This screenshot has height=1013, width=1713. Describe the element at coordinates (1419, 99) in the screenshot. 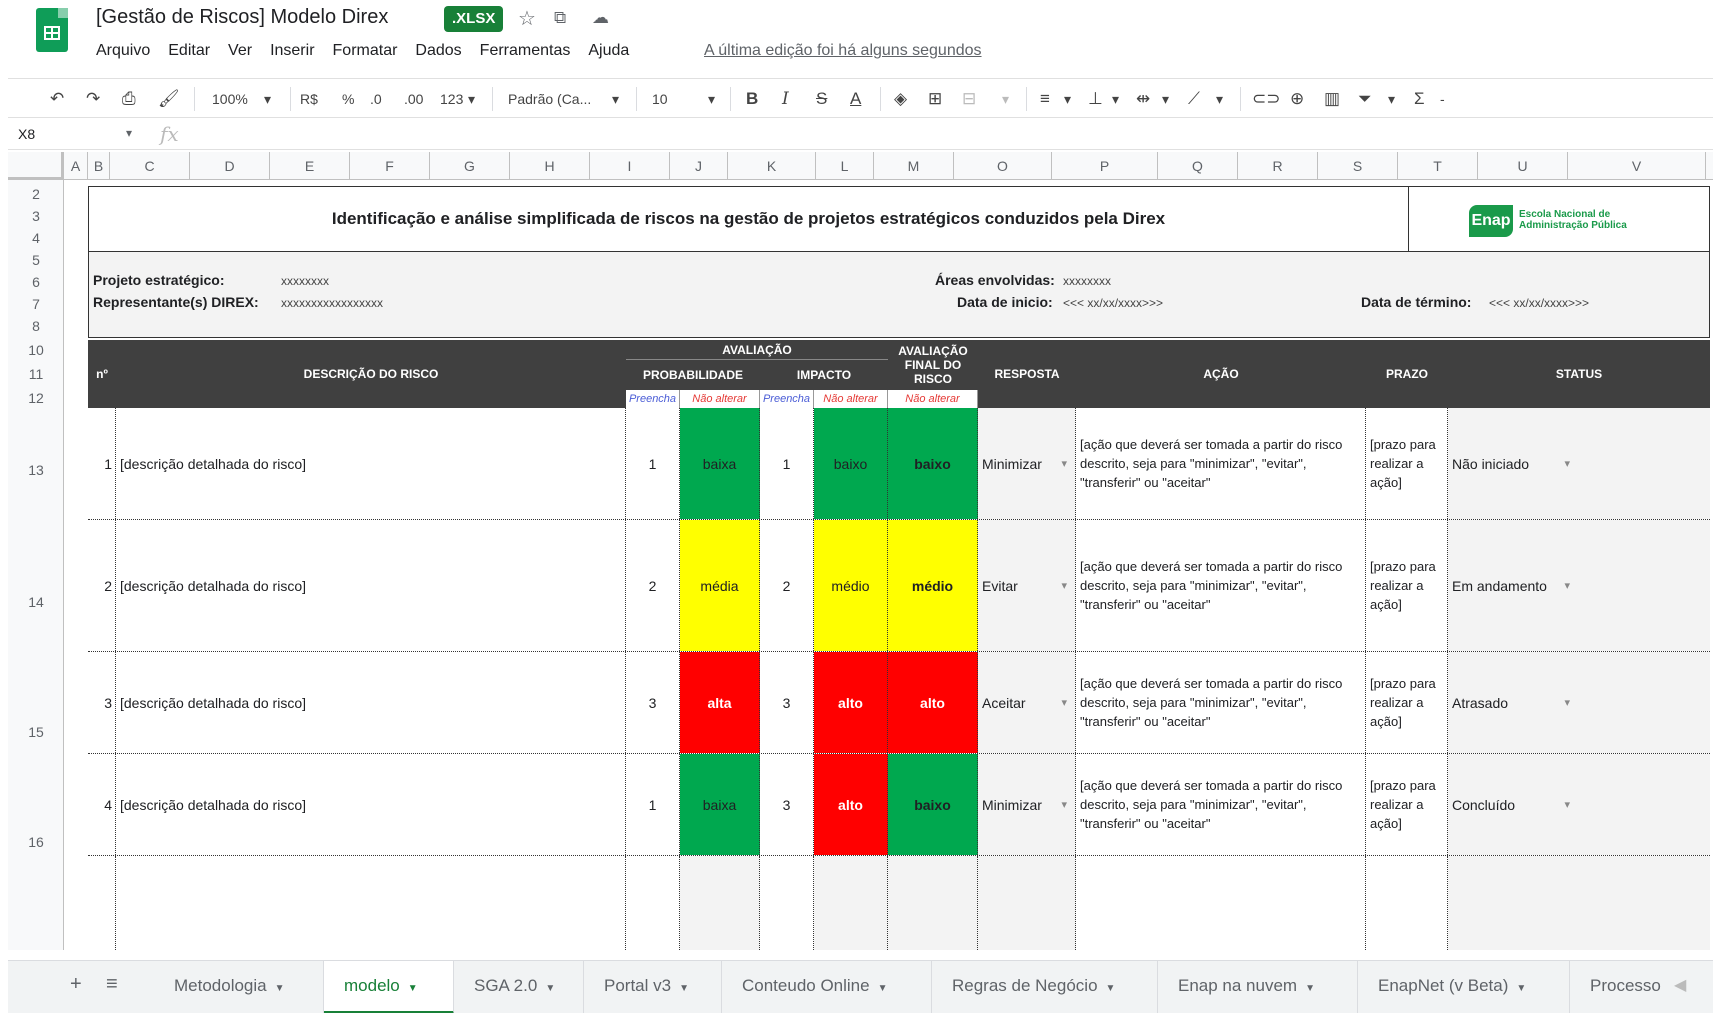

I see `functions-icon: Σ` at that location.